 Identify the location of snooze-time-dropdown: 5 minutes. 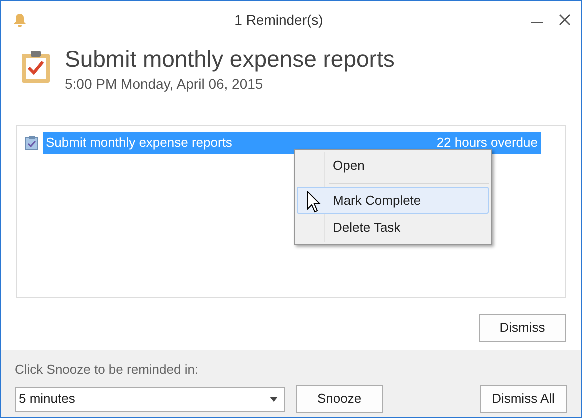
(150, 399).